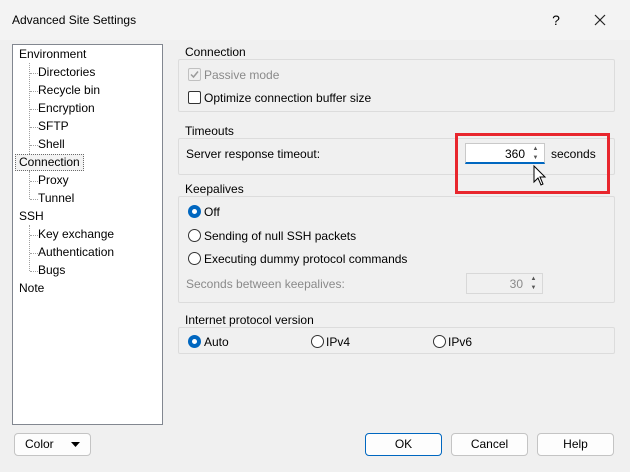  What do you see at coordinates (516, 284) in the screenshot?
I see `keepalive-seconds-value: 30` at bounding box center [516, 284].